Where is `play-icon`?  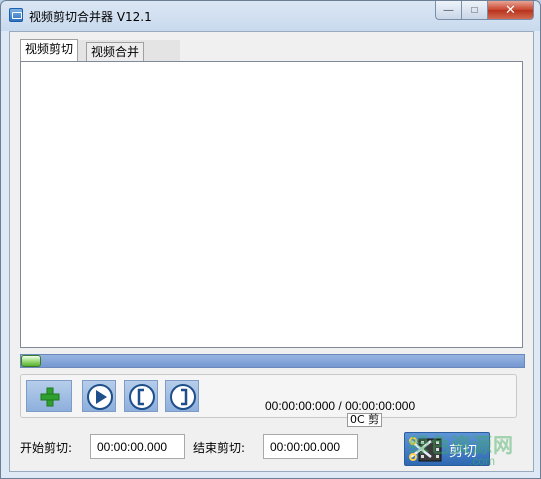
play-icon is located at coordinates (100, 397).